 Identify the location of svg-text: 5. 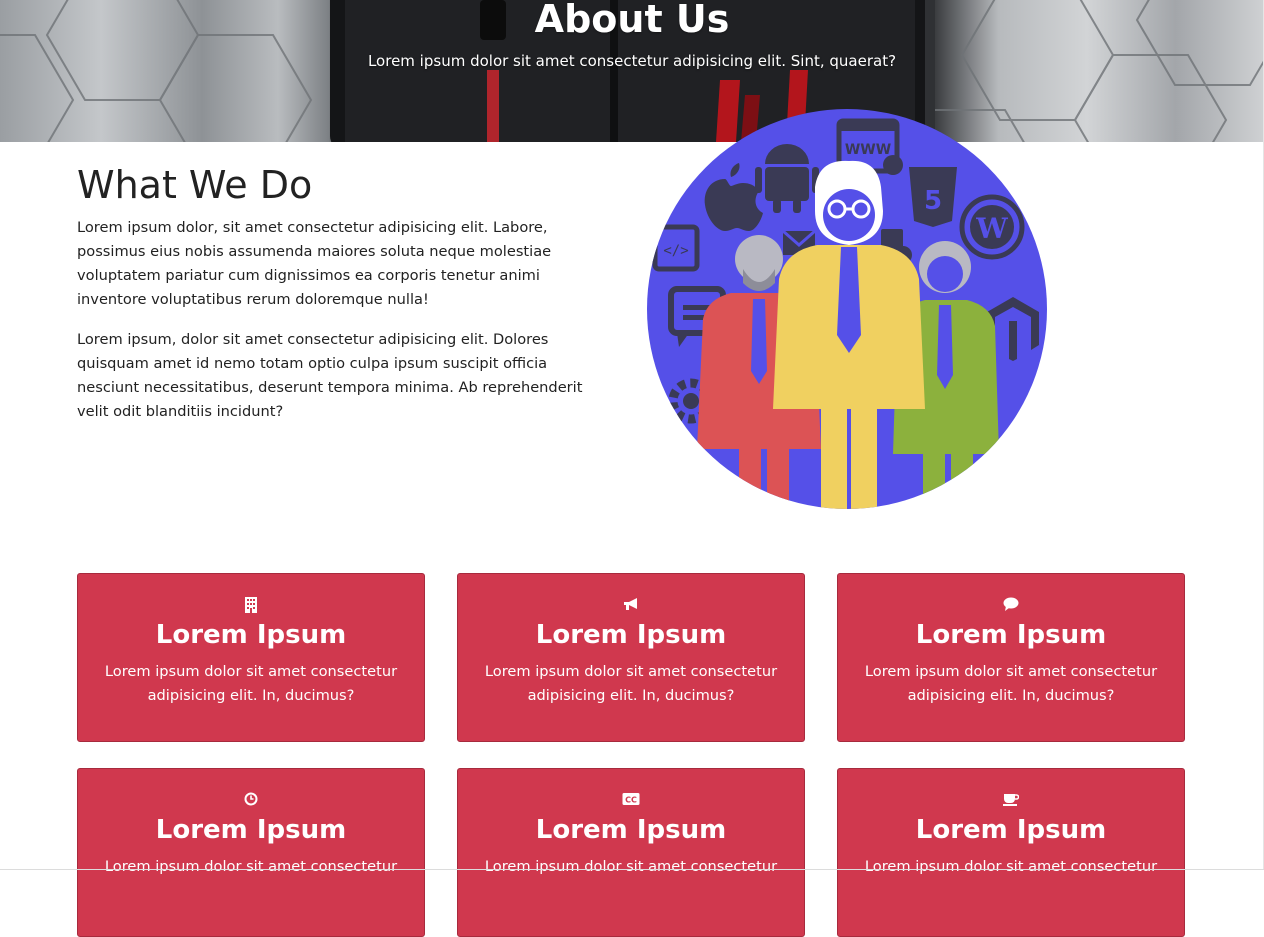
(933, 201).